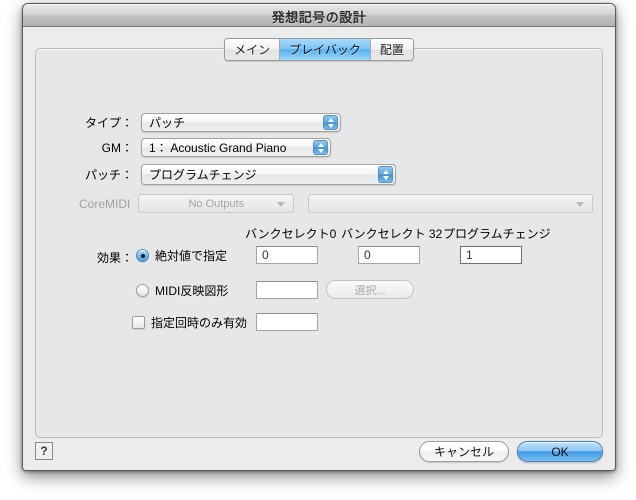  What do you see at coordinates (104, 203) in the screenshot?
I see `coremidi-label: CoreMIDI` at bounding box center [104, 203].